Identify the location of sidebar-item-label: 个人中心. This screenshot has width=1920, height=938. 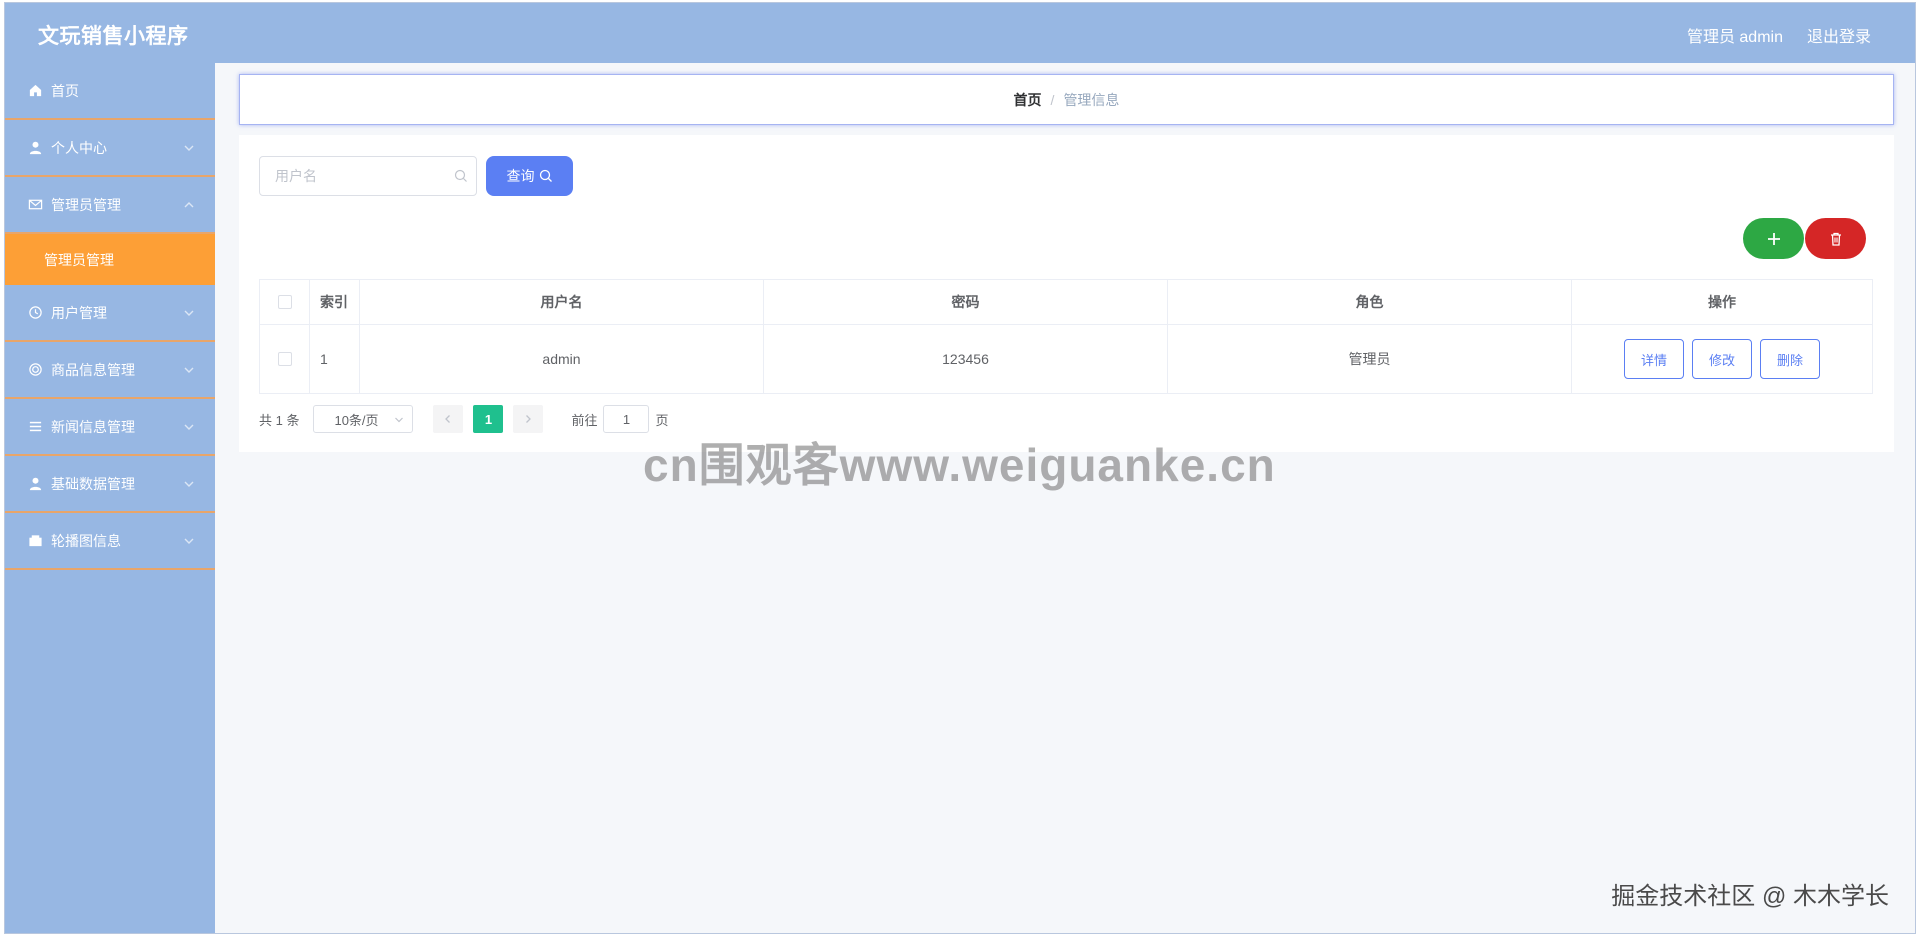
(79, 147).